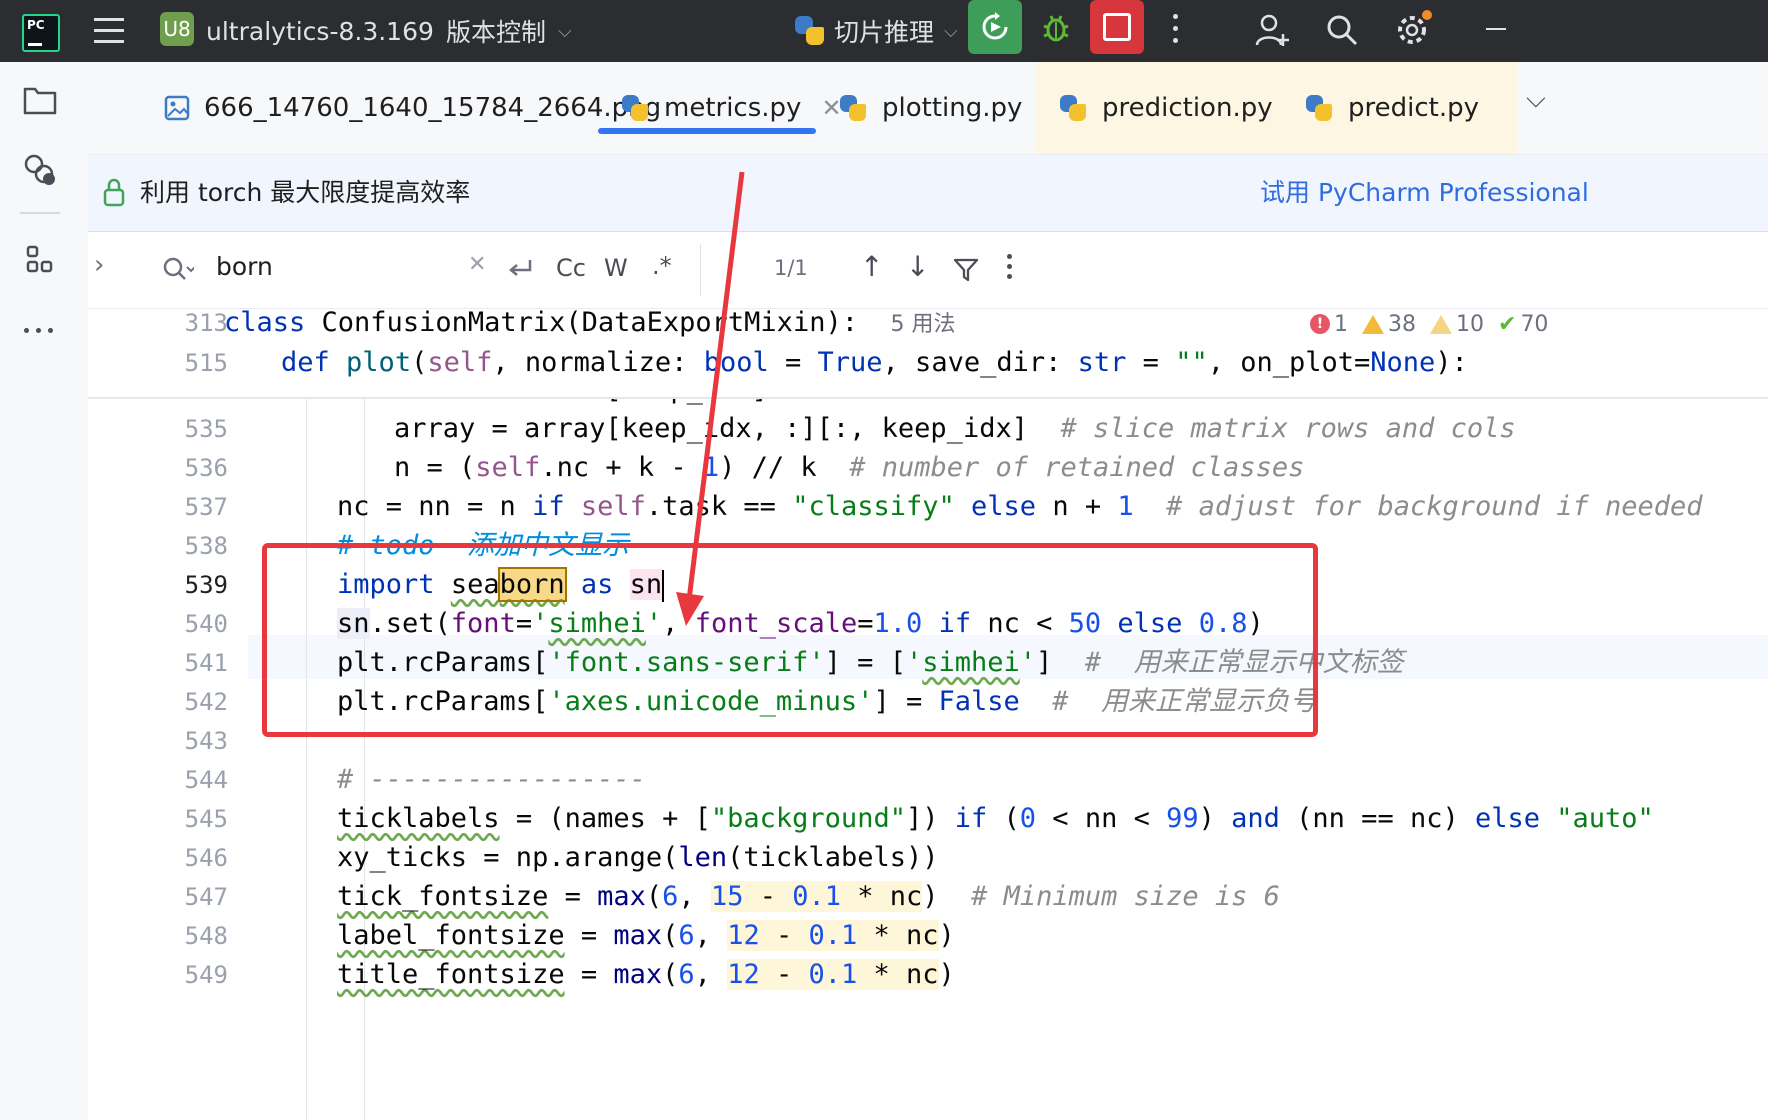 The height and width of the screenshot is (1120, 1768). Describe the element at coordinates (1536, 99) in the screenshot. I see `tabs-dropdown-chevron-icon: ⌵` at that location.